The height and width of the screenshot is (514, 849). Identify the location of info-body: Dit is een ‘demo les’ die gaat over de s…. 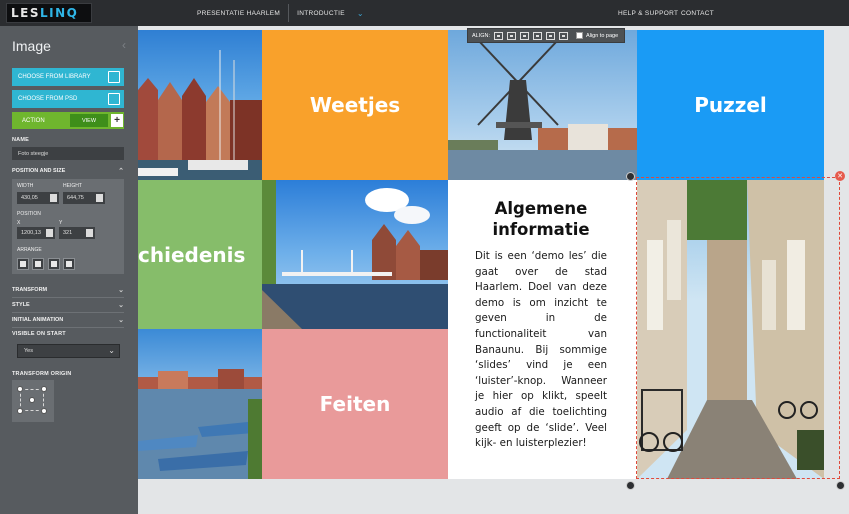
(541, 350).